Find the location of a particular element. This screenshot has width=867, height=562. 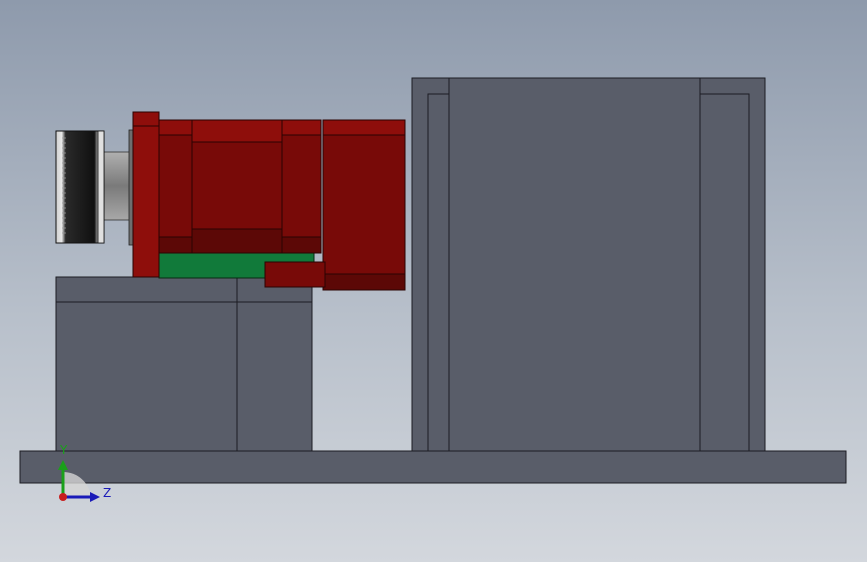

y-axis-label: Y is located at coordinates (63, 450).